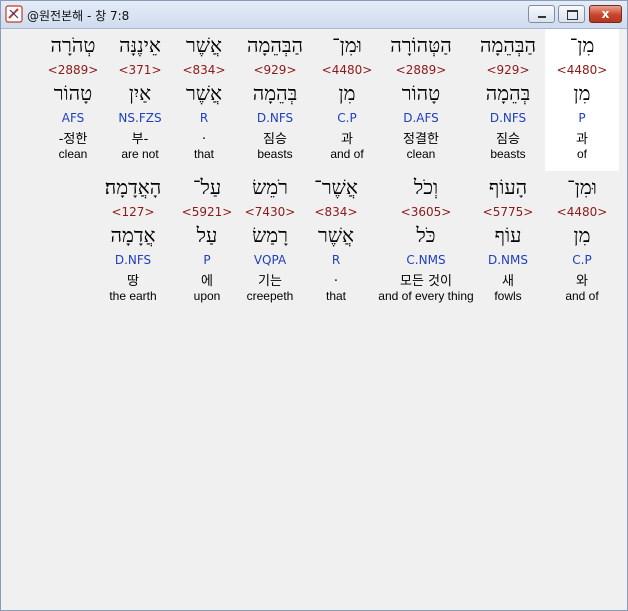  I want to click on korean-gloss: 부-, so click(140, 139).